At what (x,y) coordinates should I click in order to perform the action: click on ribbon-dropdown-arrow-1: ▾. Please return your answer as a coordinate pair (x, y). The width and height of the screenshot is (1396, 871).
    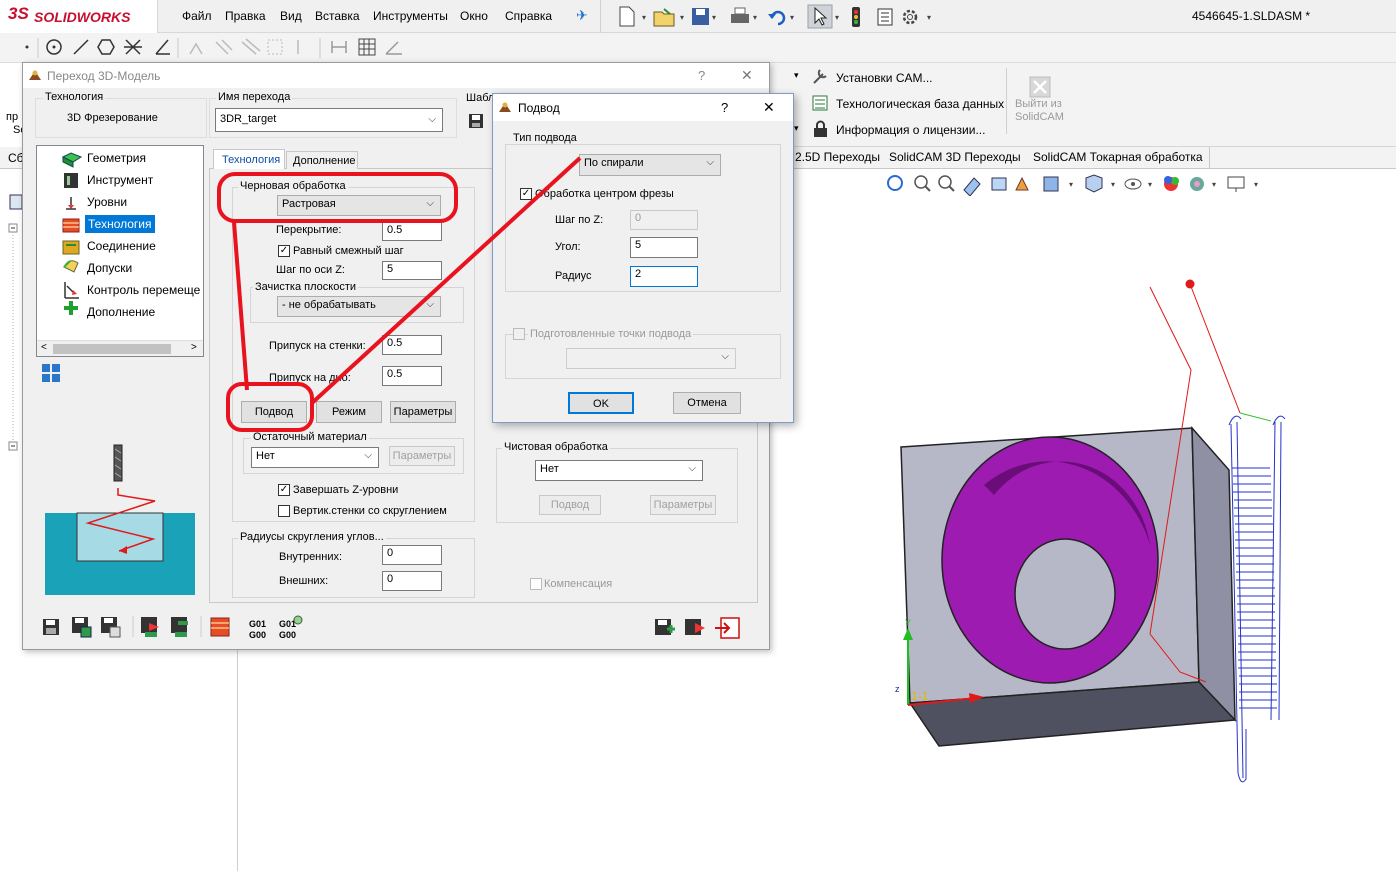
    Looking at the image, I should click on (796, 75).